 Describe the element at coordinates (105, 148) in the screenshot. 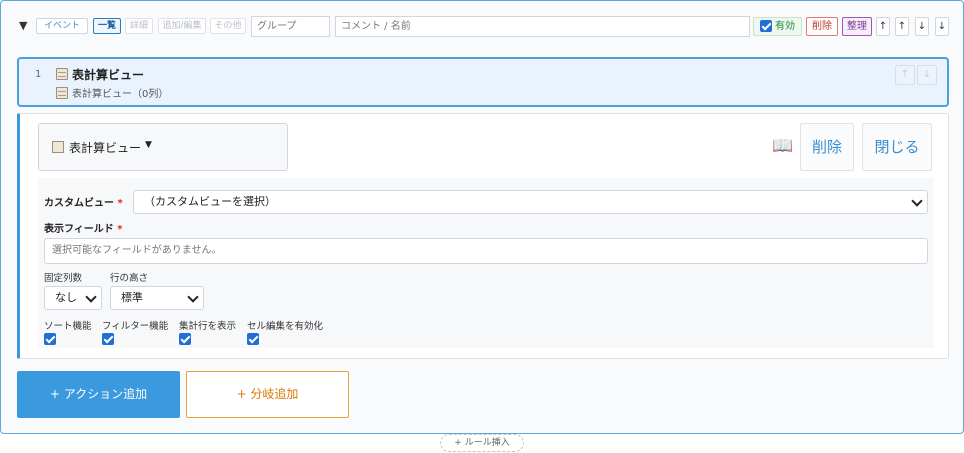

I see `action-type-label: 表計算ビュー` at that location.